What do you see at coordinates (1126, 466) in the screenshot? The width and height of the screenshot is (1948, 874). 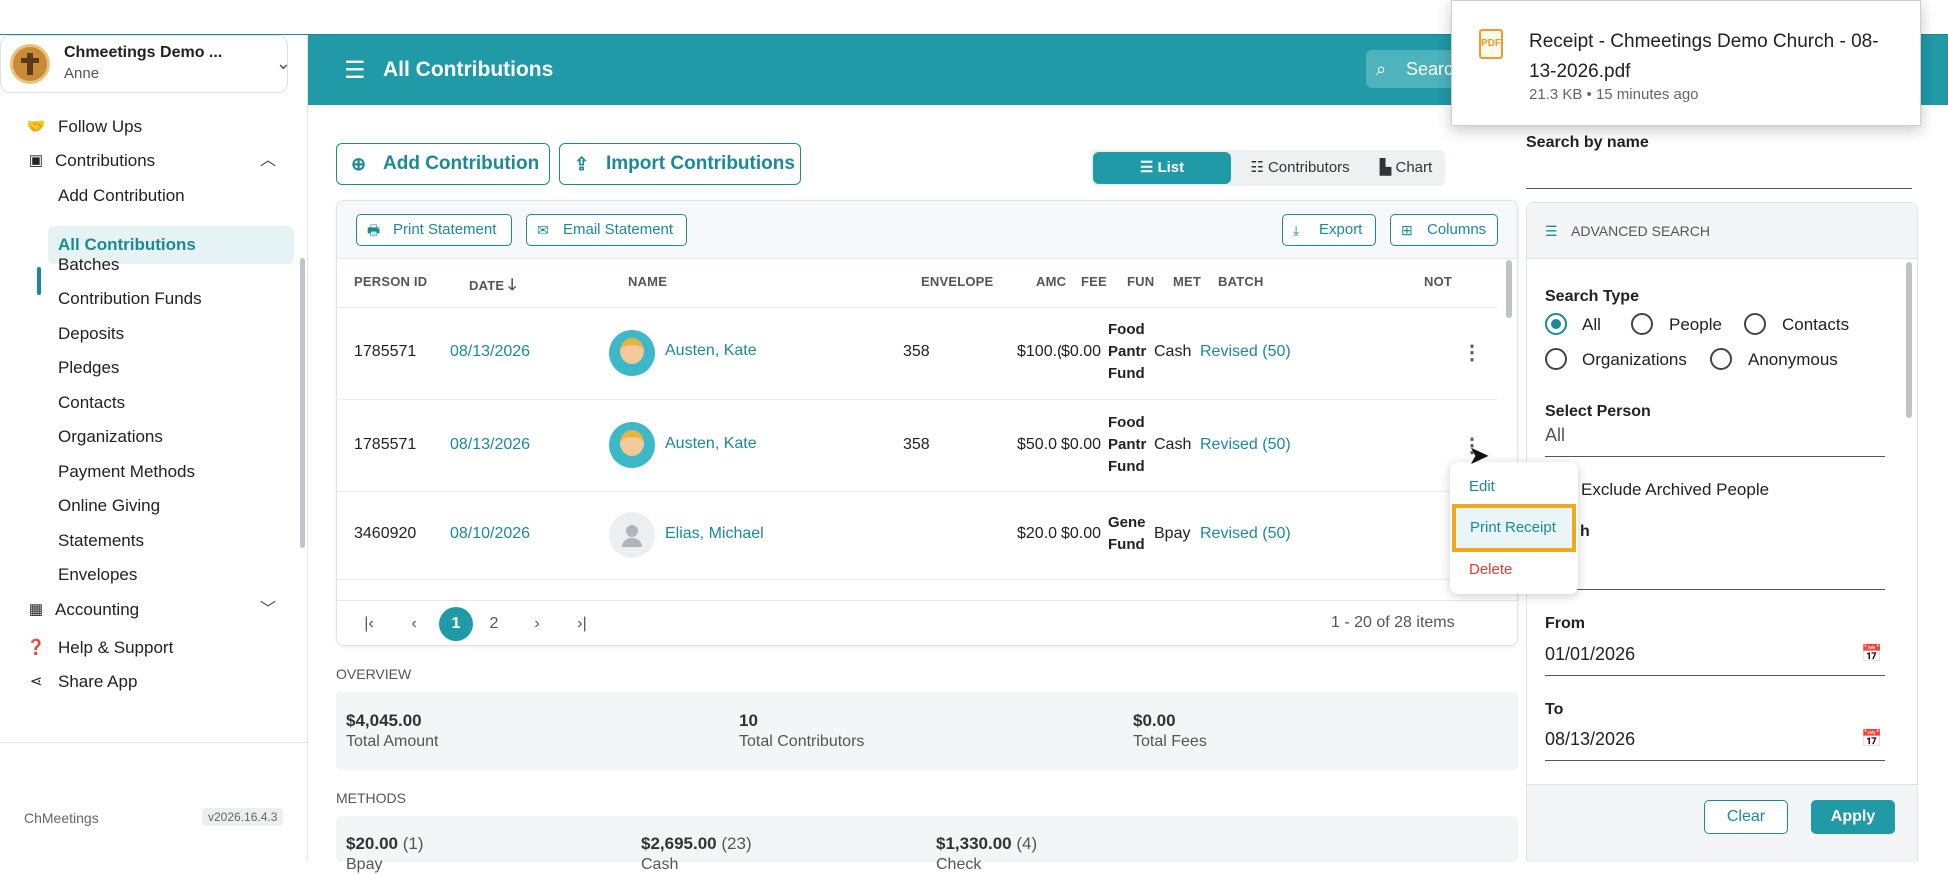 I see `fund-line: Fund` at bounding box center [1126, 466].